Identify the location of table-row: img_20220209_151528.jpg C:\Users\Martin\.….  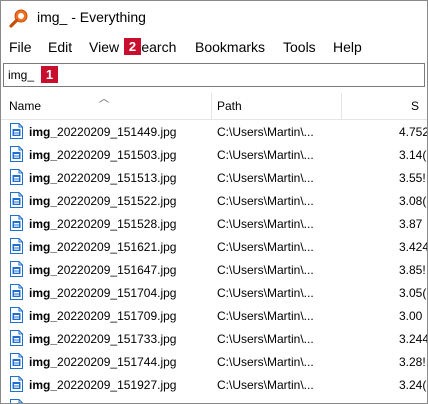
(214, 223).